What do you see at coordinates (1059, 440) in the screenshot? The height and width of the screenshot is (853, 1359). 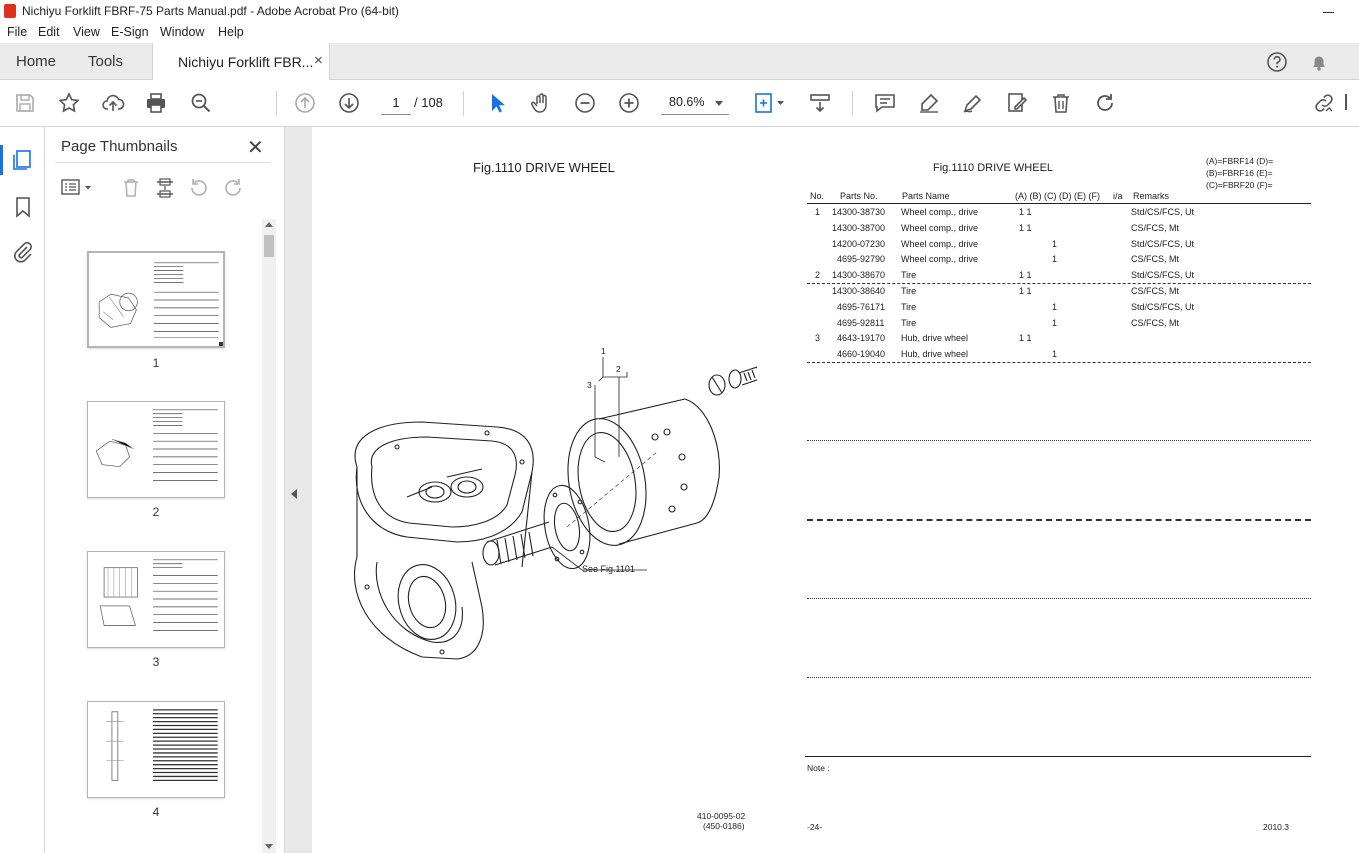 I see `table-dotted-rule` at bounding box center [1059, 440].